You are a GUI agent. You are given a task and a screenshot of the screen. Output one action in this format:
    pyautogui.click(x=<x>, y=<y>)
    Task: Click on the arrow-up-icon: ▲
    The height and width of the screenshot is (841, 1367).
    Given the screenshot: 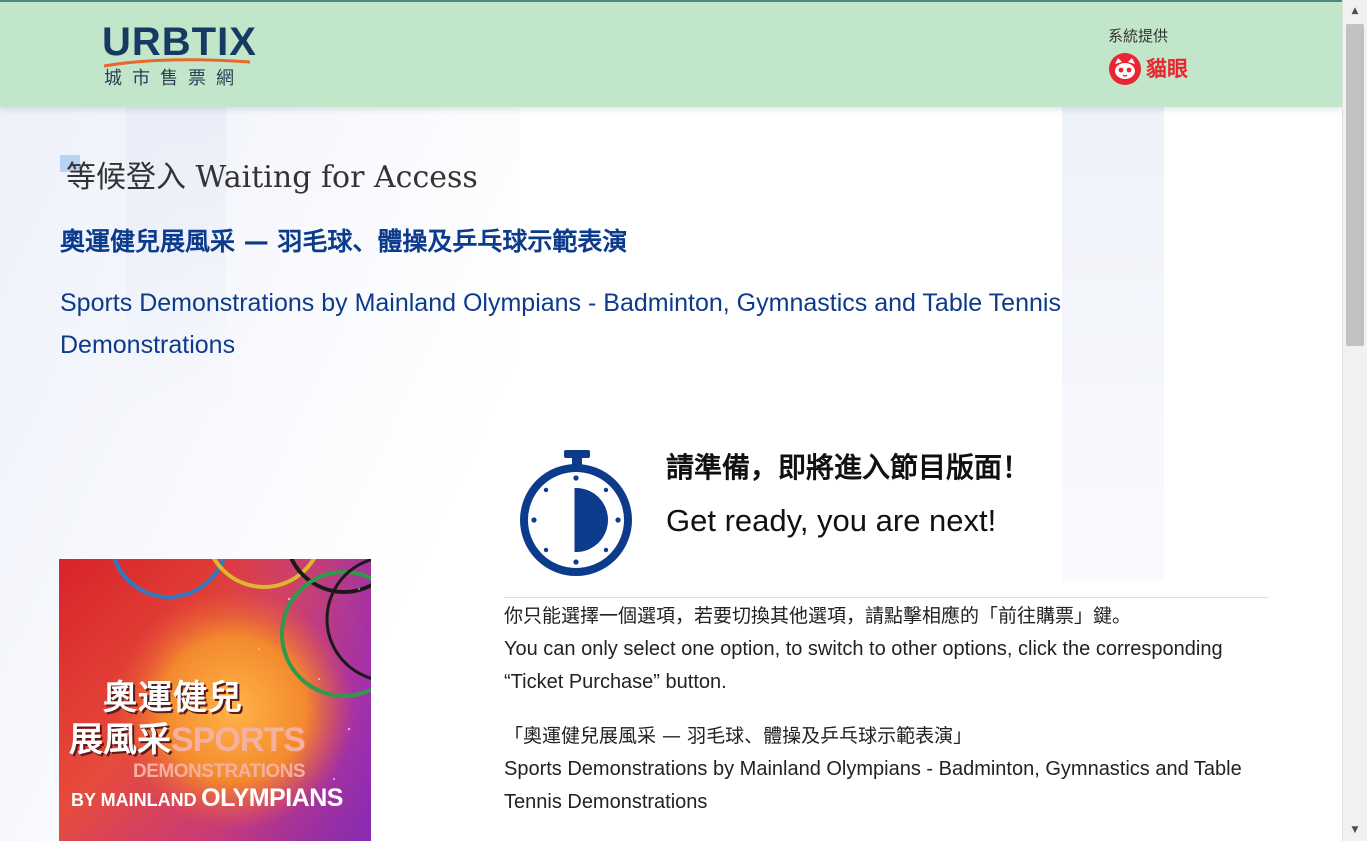 What is the action you would take?
    pyautogui.click(x=1355, y=11)
    